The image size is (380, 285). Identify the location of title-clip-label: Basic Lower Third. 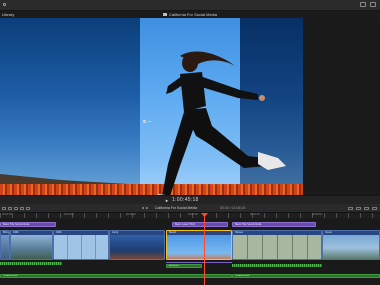
(185, 224).